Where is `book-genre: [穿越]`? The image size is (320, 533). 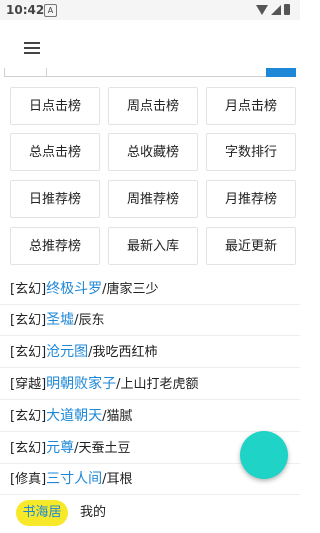
book-genre: [穿越] is located at coordinates (28, 384).